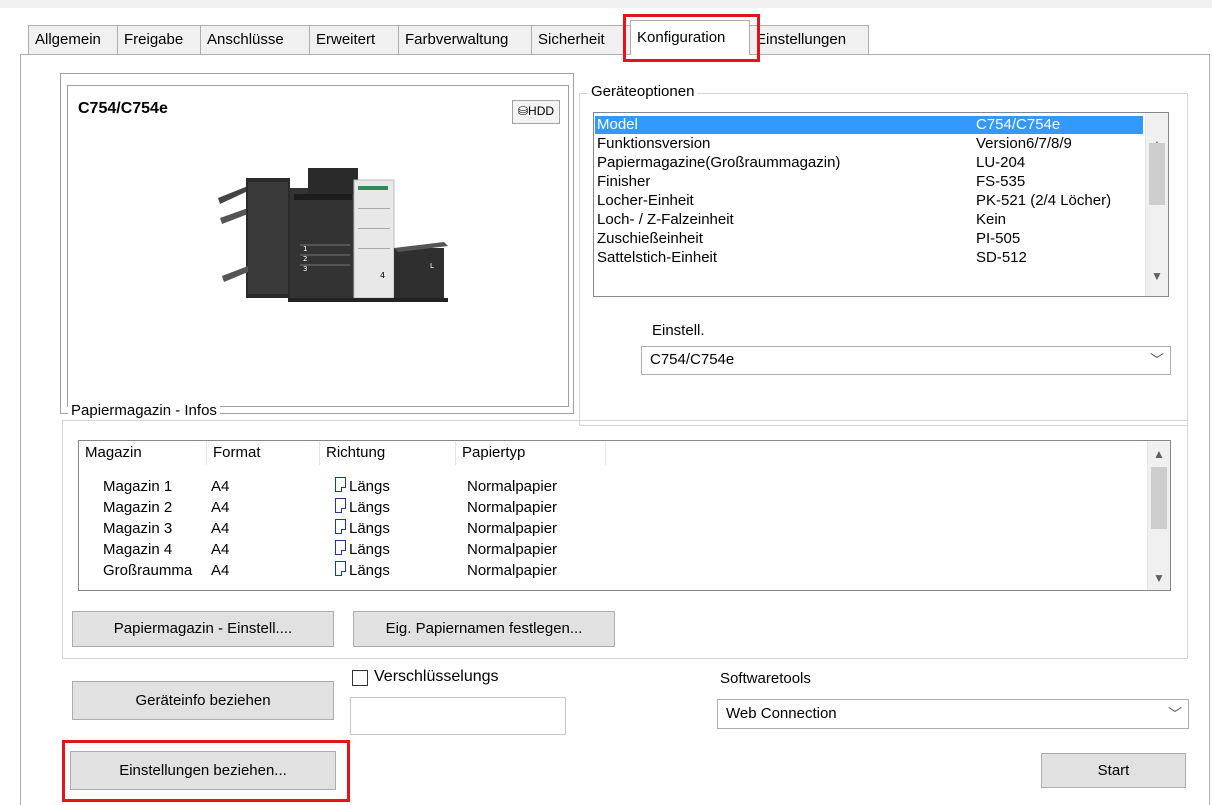 The width and height of the screenshot is (1212, 805). I want to click on option-key: Model, so click(617, 124).